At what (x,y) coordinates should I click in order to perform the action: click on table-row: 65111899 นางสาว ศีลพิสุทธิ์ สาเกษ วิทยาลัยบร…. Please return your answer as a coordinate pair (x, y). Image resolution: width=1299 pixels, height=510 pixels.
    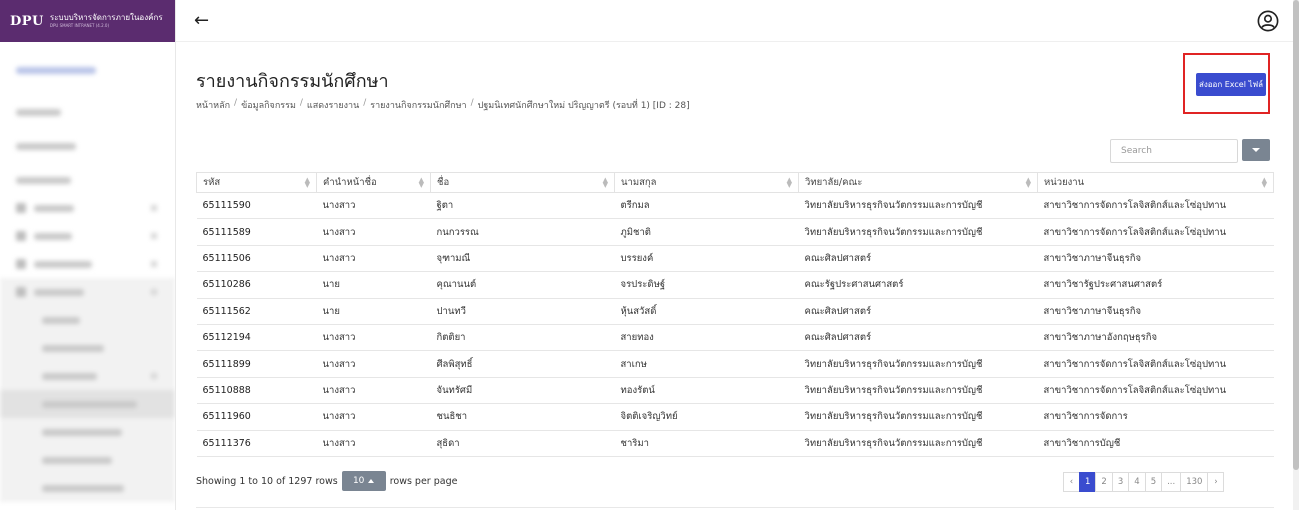
    Looking at the image, I should click on (735, 364).